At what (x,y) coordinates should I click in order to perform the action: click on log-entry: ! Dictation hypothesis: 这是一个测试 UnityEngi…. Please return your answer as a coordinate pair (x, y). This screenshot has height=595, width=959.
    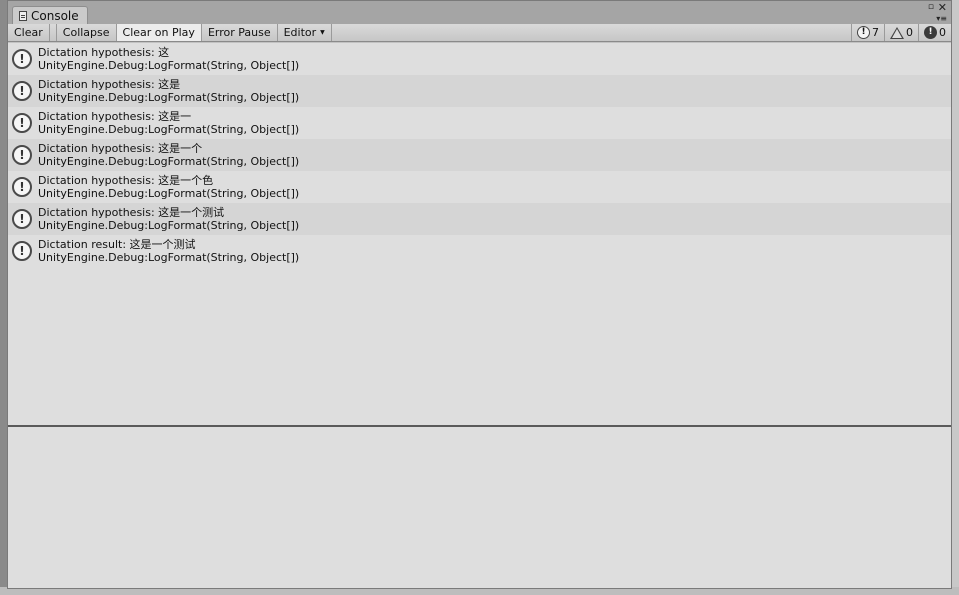
    Looking at the image, I should click on (479, 219).